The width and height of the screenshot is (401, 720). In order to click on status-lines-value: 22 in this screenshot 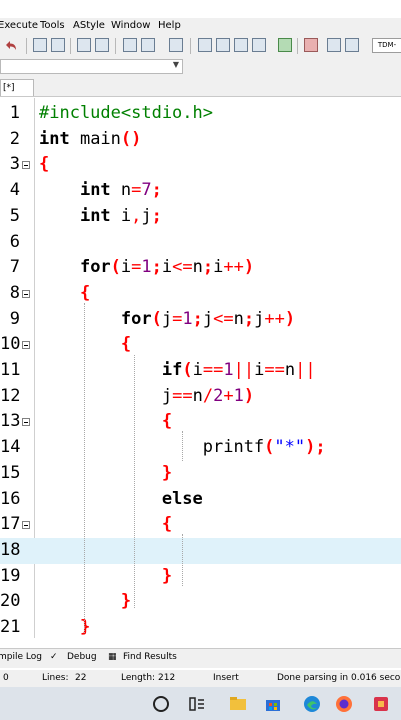, I will do `click(81, 678)`.